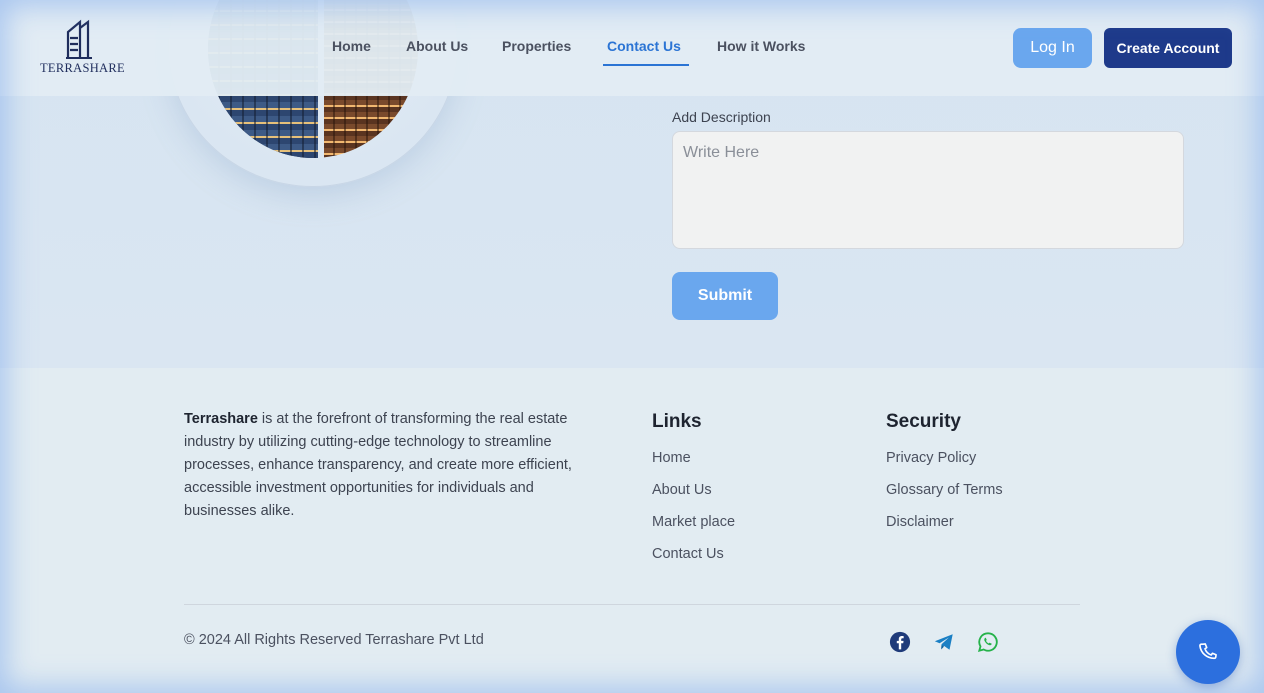  Describe the element at coordinates (900, 642) in the screenshot. I see `facebook-icon` at that location.